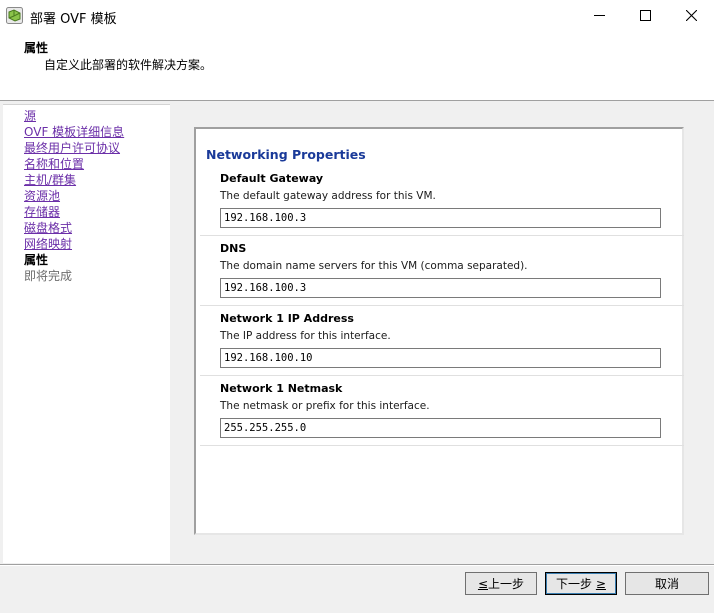 The image size is (714, 613). Describe the element at coordinates (128, 65) in the screenshot. I see `page-subtitle: 自定义此部署的软件解决方案。` at that location.